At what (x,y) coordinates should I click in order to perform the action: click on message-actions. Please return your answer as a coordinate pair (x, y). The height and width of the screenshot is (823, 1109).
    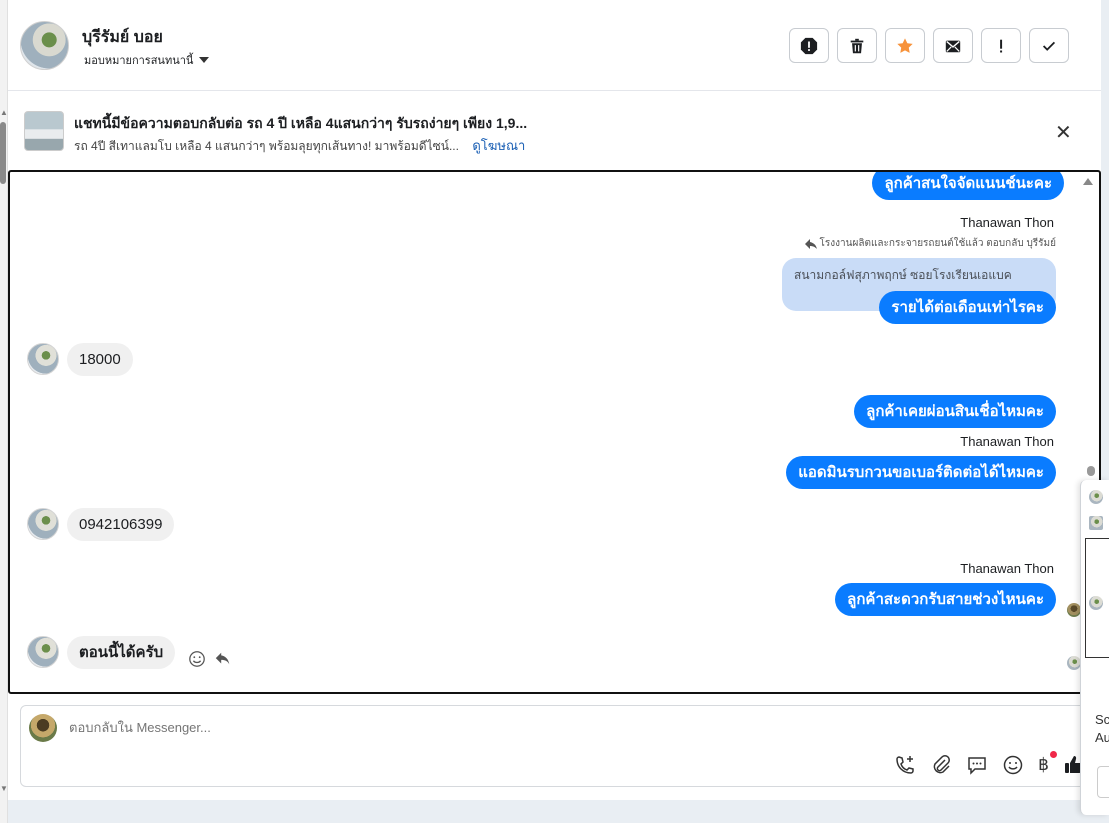
    Looking at the image, I should click on (210, 659).